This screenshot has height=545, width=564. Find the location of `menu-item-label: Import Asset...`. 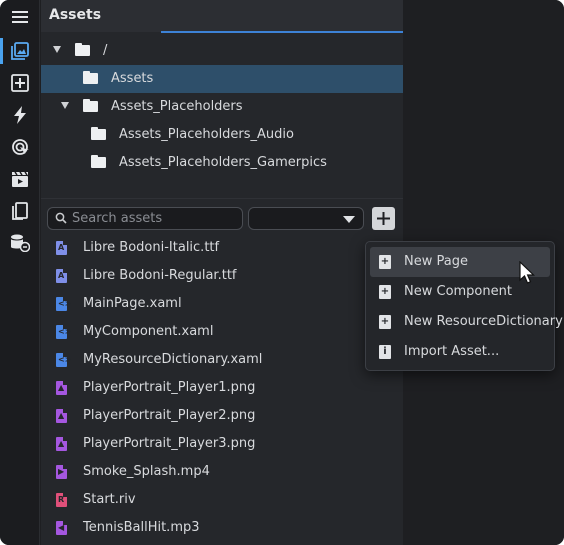

menu-item-label: Import Asset... is located at coordinates (452, 351).